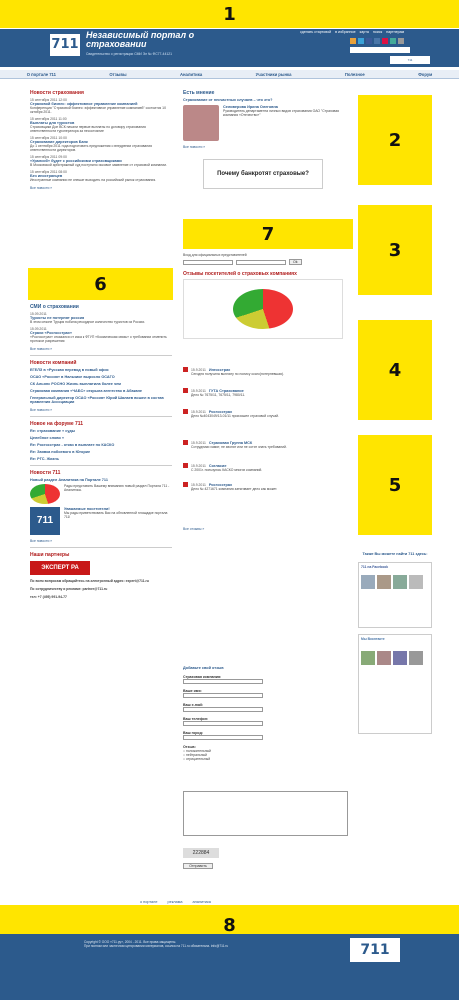  What do you see at coordinates (101, 188) in the screenshot?
I see `news-more-link: Все новости »` at bounding box center [101, 188].